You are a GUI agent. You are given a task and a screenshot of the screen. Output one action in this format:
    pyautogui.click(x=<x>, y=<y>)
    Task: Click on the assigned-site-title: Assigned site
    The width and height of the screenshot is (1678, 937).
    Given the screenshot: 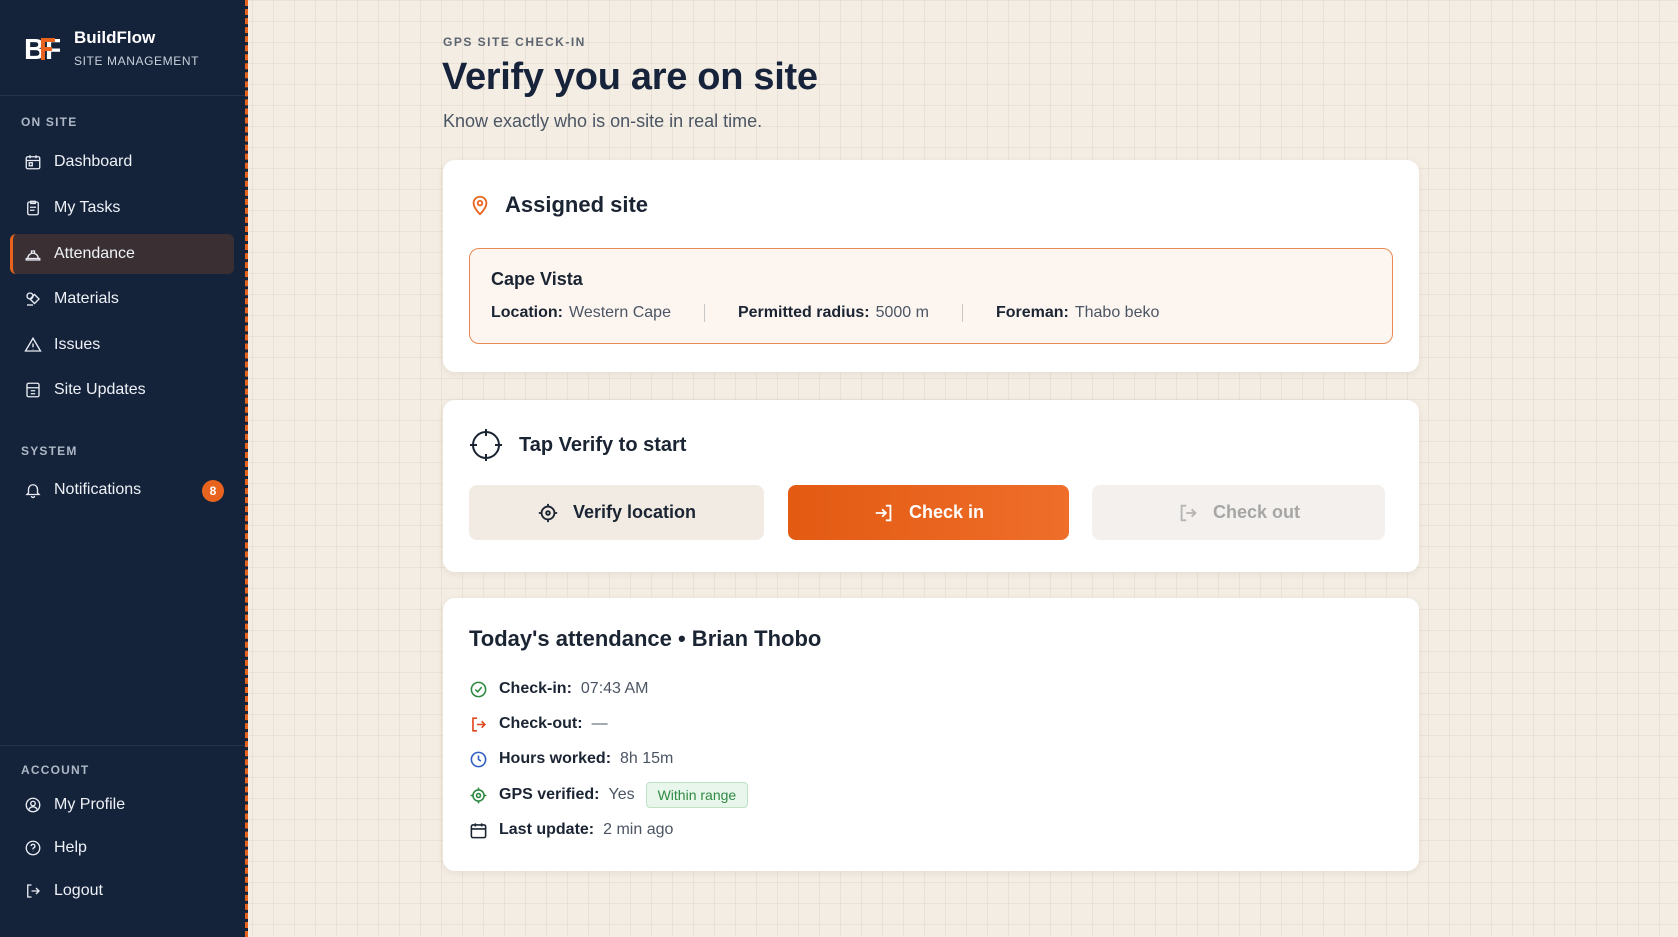 What is the action you would take?
    pyautogui.click(x=577, y=204)
    